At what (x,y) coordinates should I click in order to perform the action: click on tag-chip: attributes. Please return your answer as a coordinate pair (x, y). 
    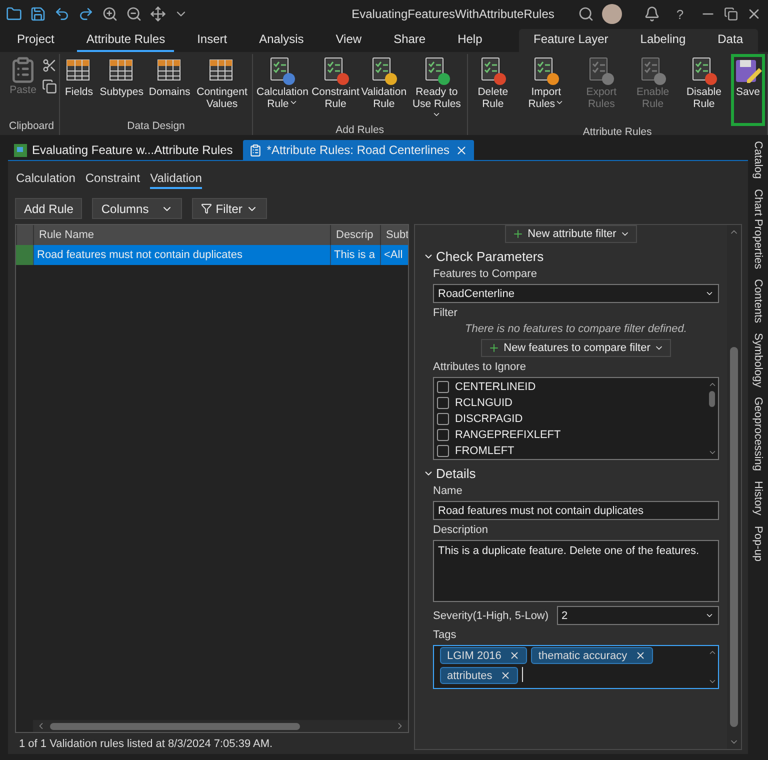
    Looking at the image, I should click on (479, 675).